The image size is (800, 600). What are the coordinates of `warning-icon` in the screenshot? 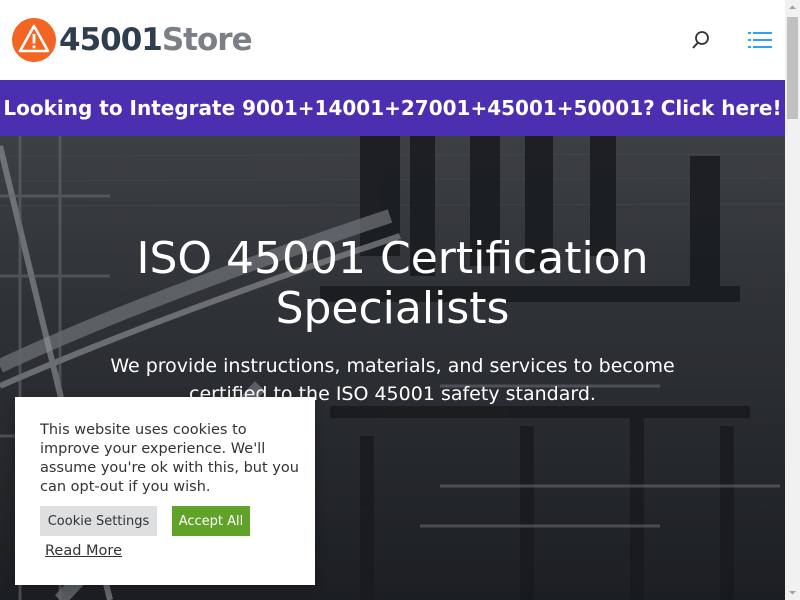 It's located at (34, 40).